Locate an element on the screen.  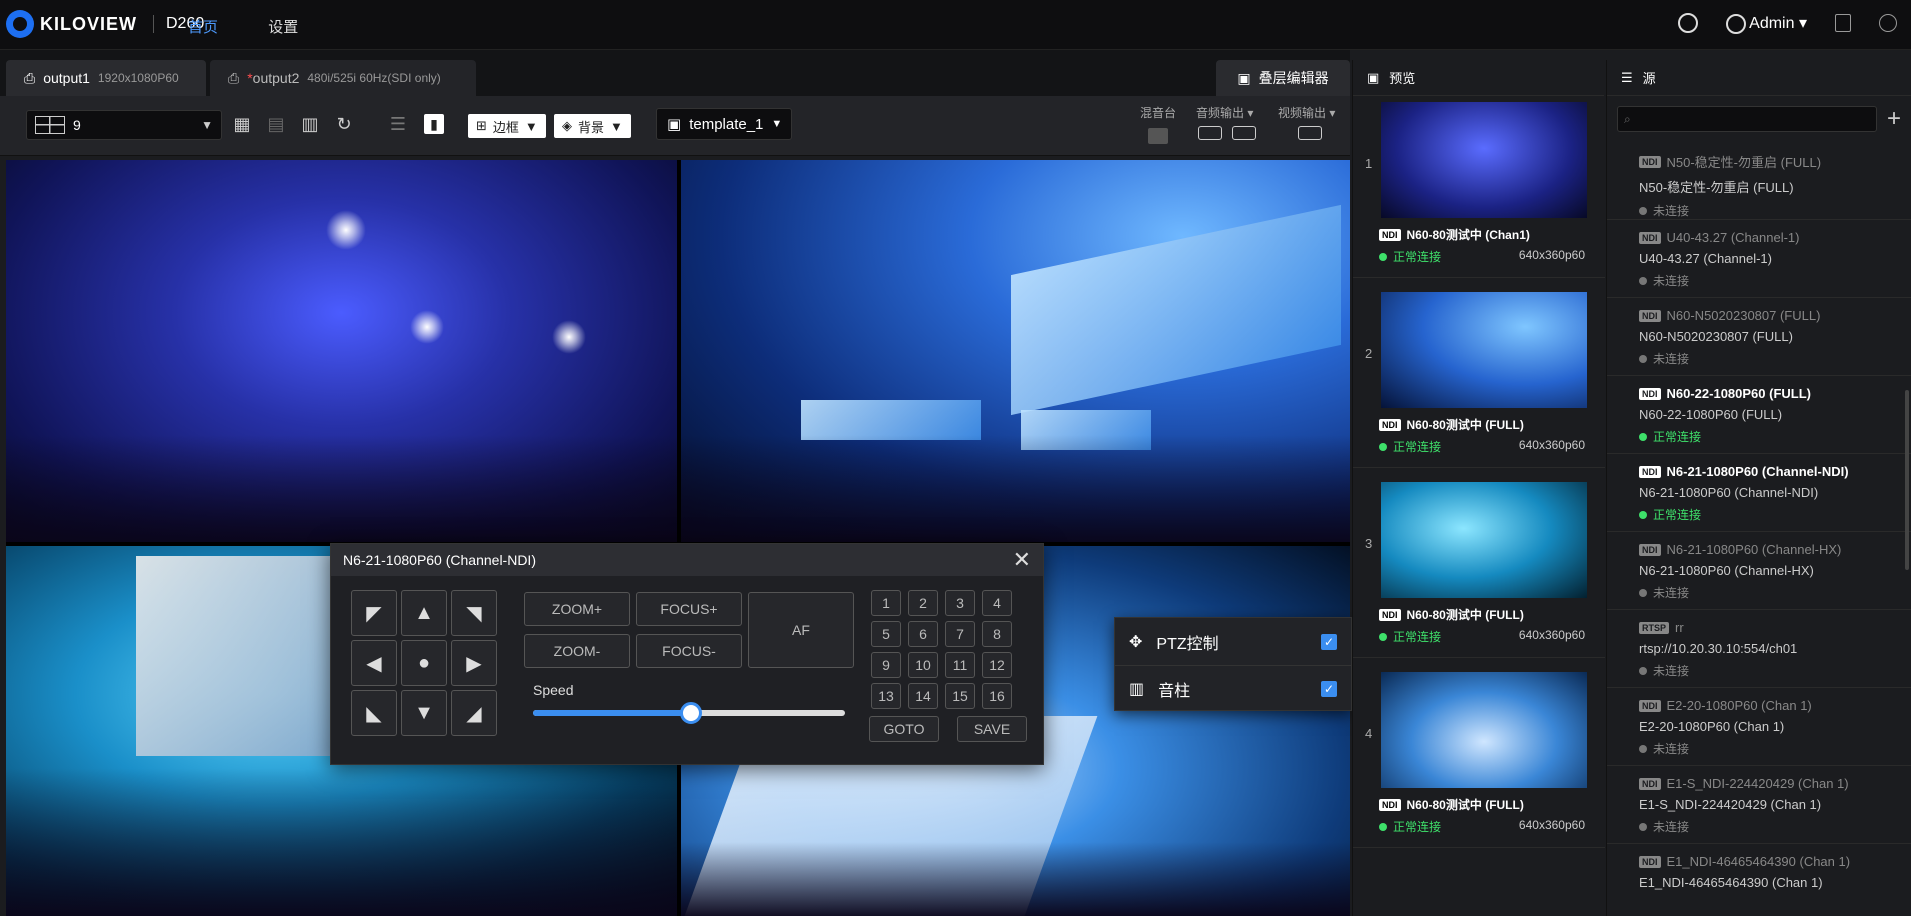
preset-button: 14 is located at coordinates (923, 696).